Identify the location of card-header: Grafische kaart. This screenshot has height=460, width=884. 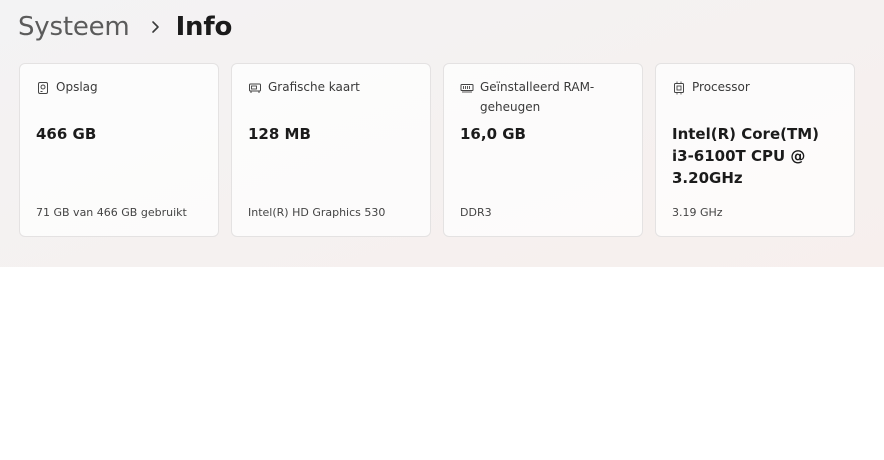
(333, 87).